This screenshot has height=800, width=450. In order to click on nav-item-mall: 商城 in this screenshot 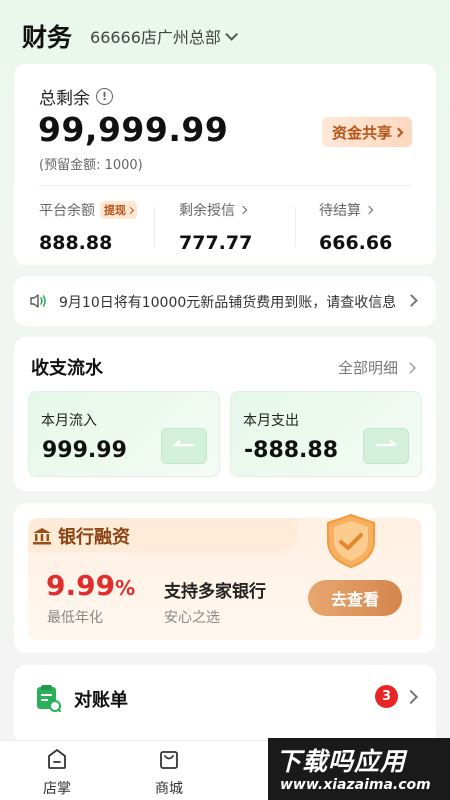, I will do `click(169, 772)`.